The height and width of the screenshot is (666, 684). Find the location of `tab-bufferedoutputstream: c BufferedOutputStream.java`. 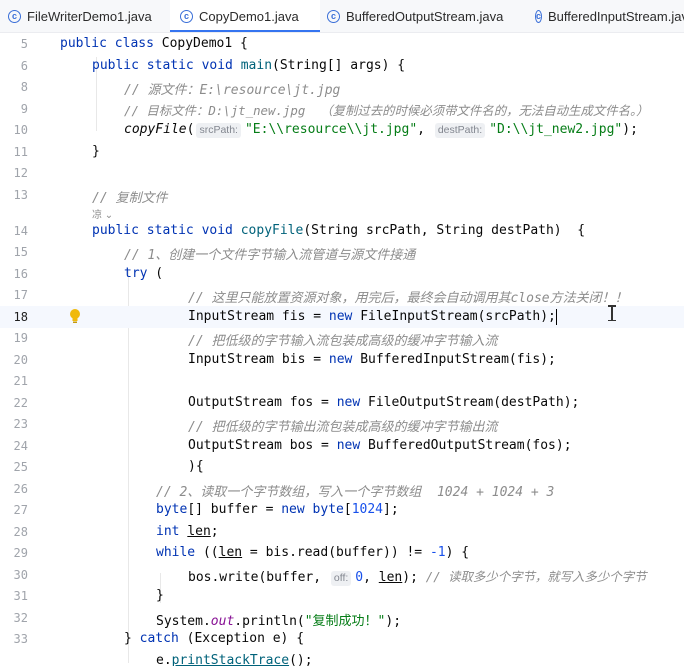

tab-bufferedoutputstream: c BufferedOutputStream.java is located at coordinates (427, 16).